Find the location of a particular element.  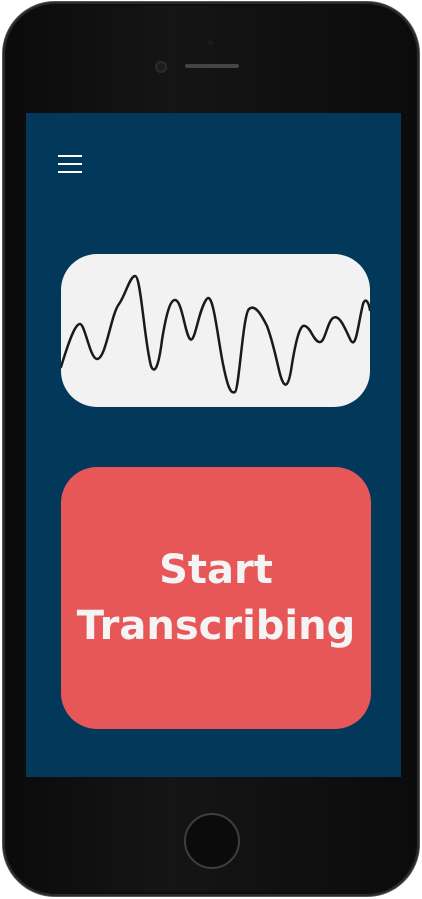

start-transcribing-label: Start Transcribing is located at coordinates (216, 598).